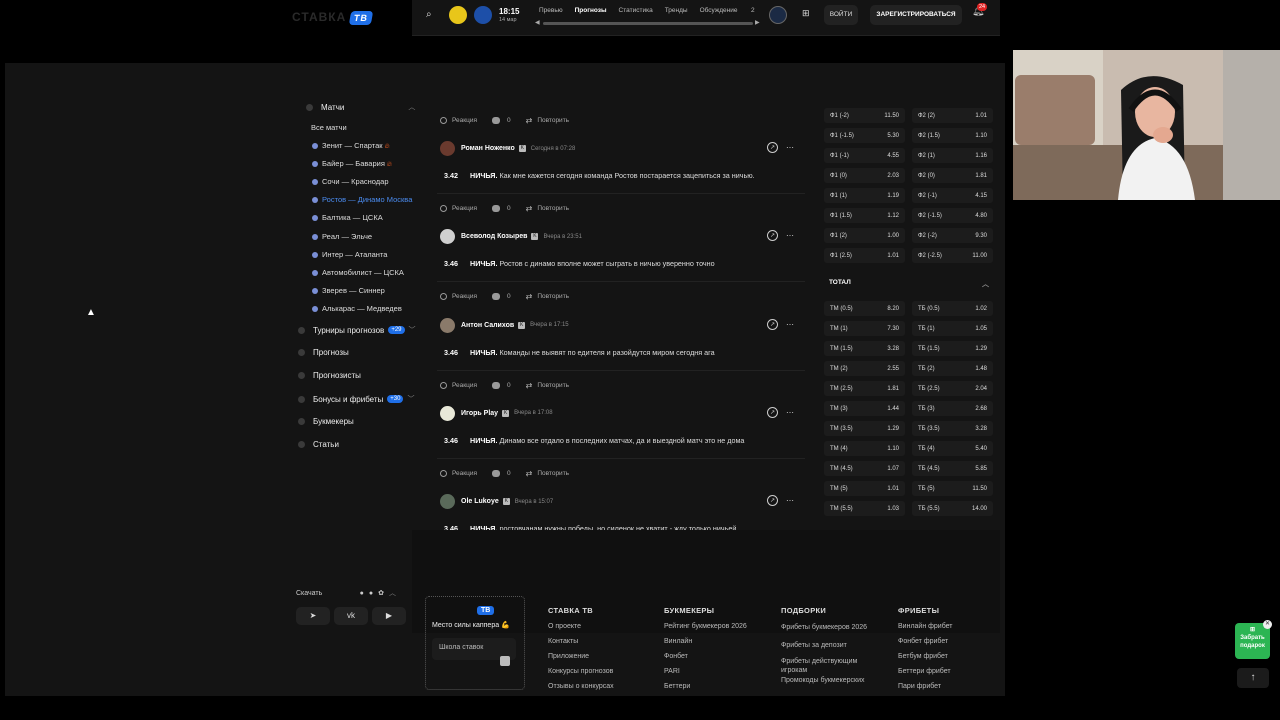 The height and width of the screenshot is (720, 1280). I want to click on odds-cell: ТМ (0.5) 8.20, so click(864, 308).